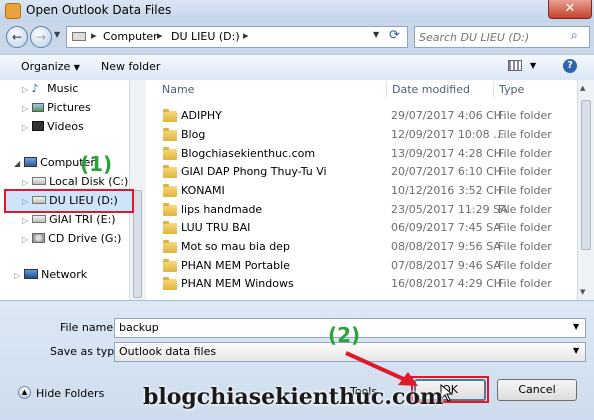 The height and width of the screenshot is (420, 594). Describe the element at coordinates (586, 175) in the screenshot. I see `file-list-scroll-thumb` at that location.